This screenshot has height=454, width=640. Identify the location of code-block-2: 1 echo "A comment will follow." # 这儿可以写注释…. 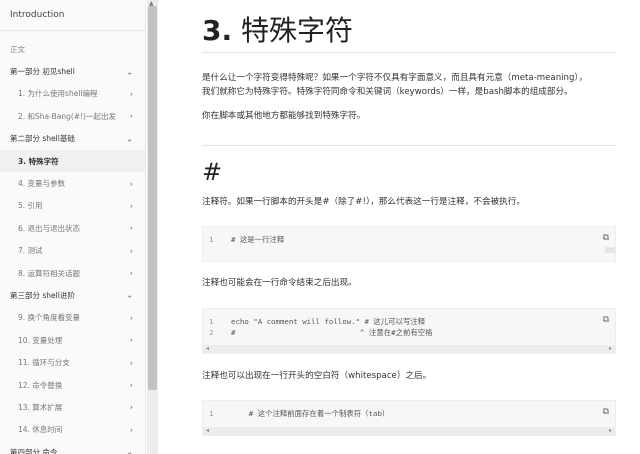
(409, 331).